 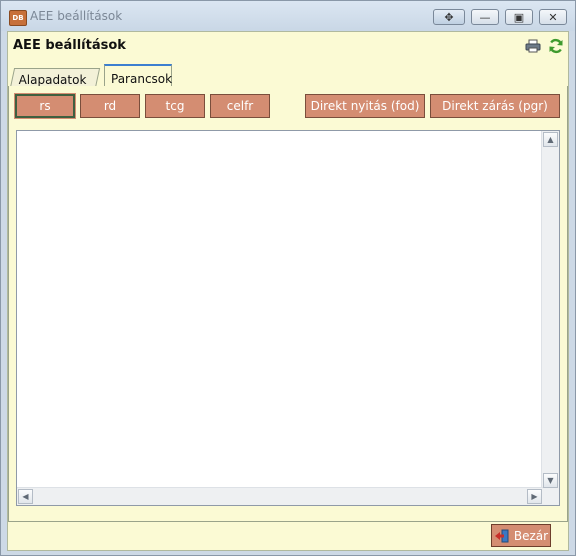 I want to click on scroll-down-button: ▼, so click(x=550, y=480).